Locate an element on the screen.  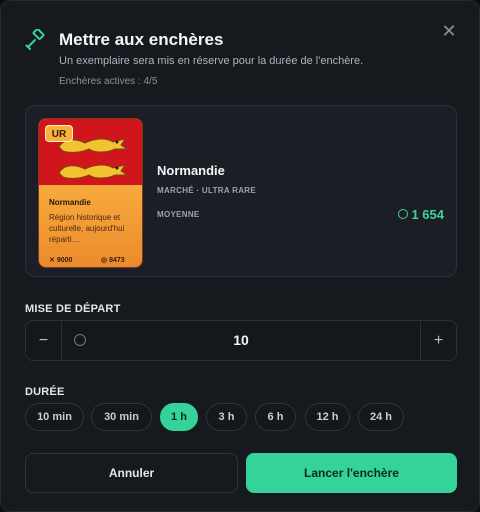
rarity-badge: UR is located at coordinates (59, 133).